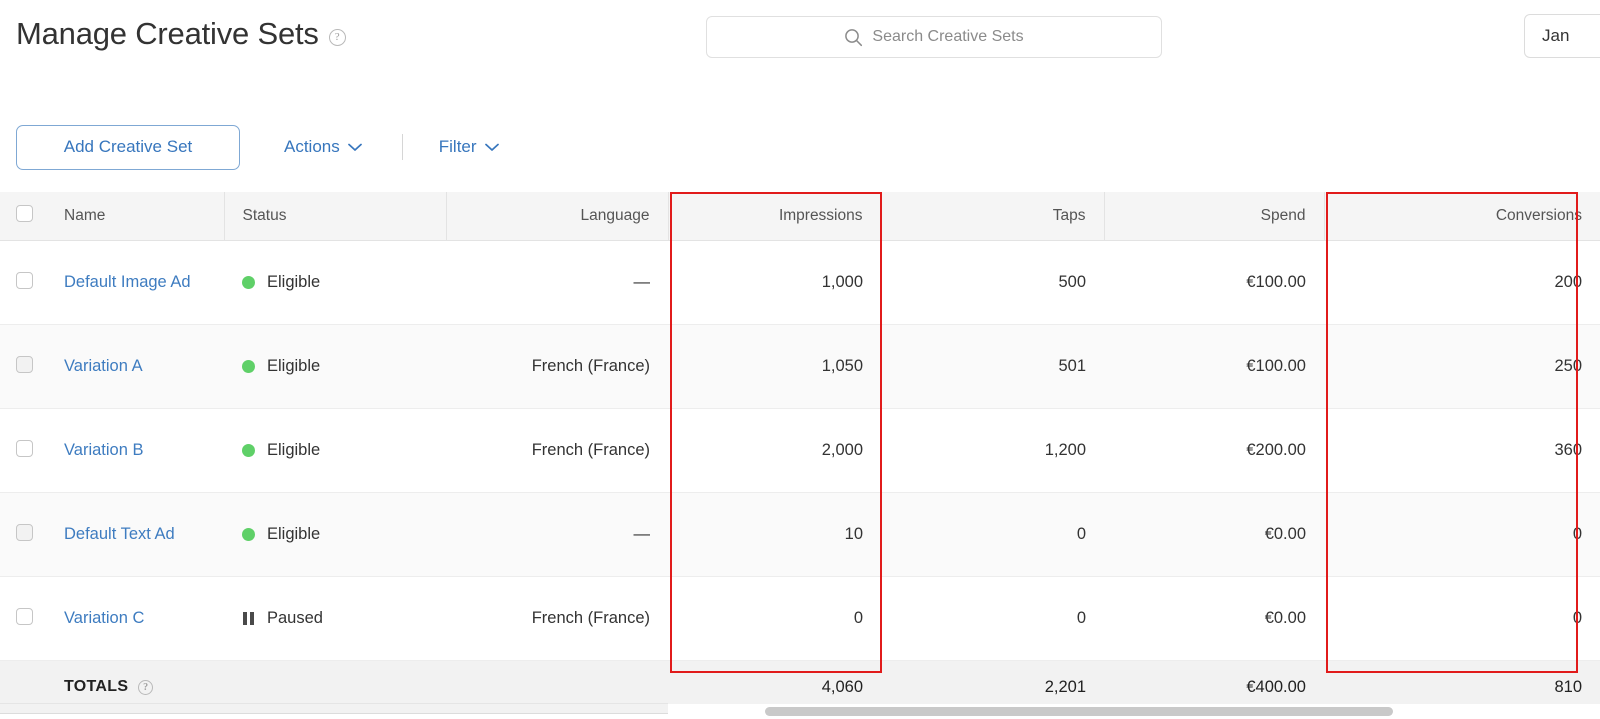 The width and height of the screenshot is (1600, 719). I want to click on cell-taps: 1,200, so click(992, 450).